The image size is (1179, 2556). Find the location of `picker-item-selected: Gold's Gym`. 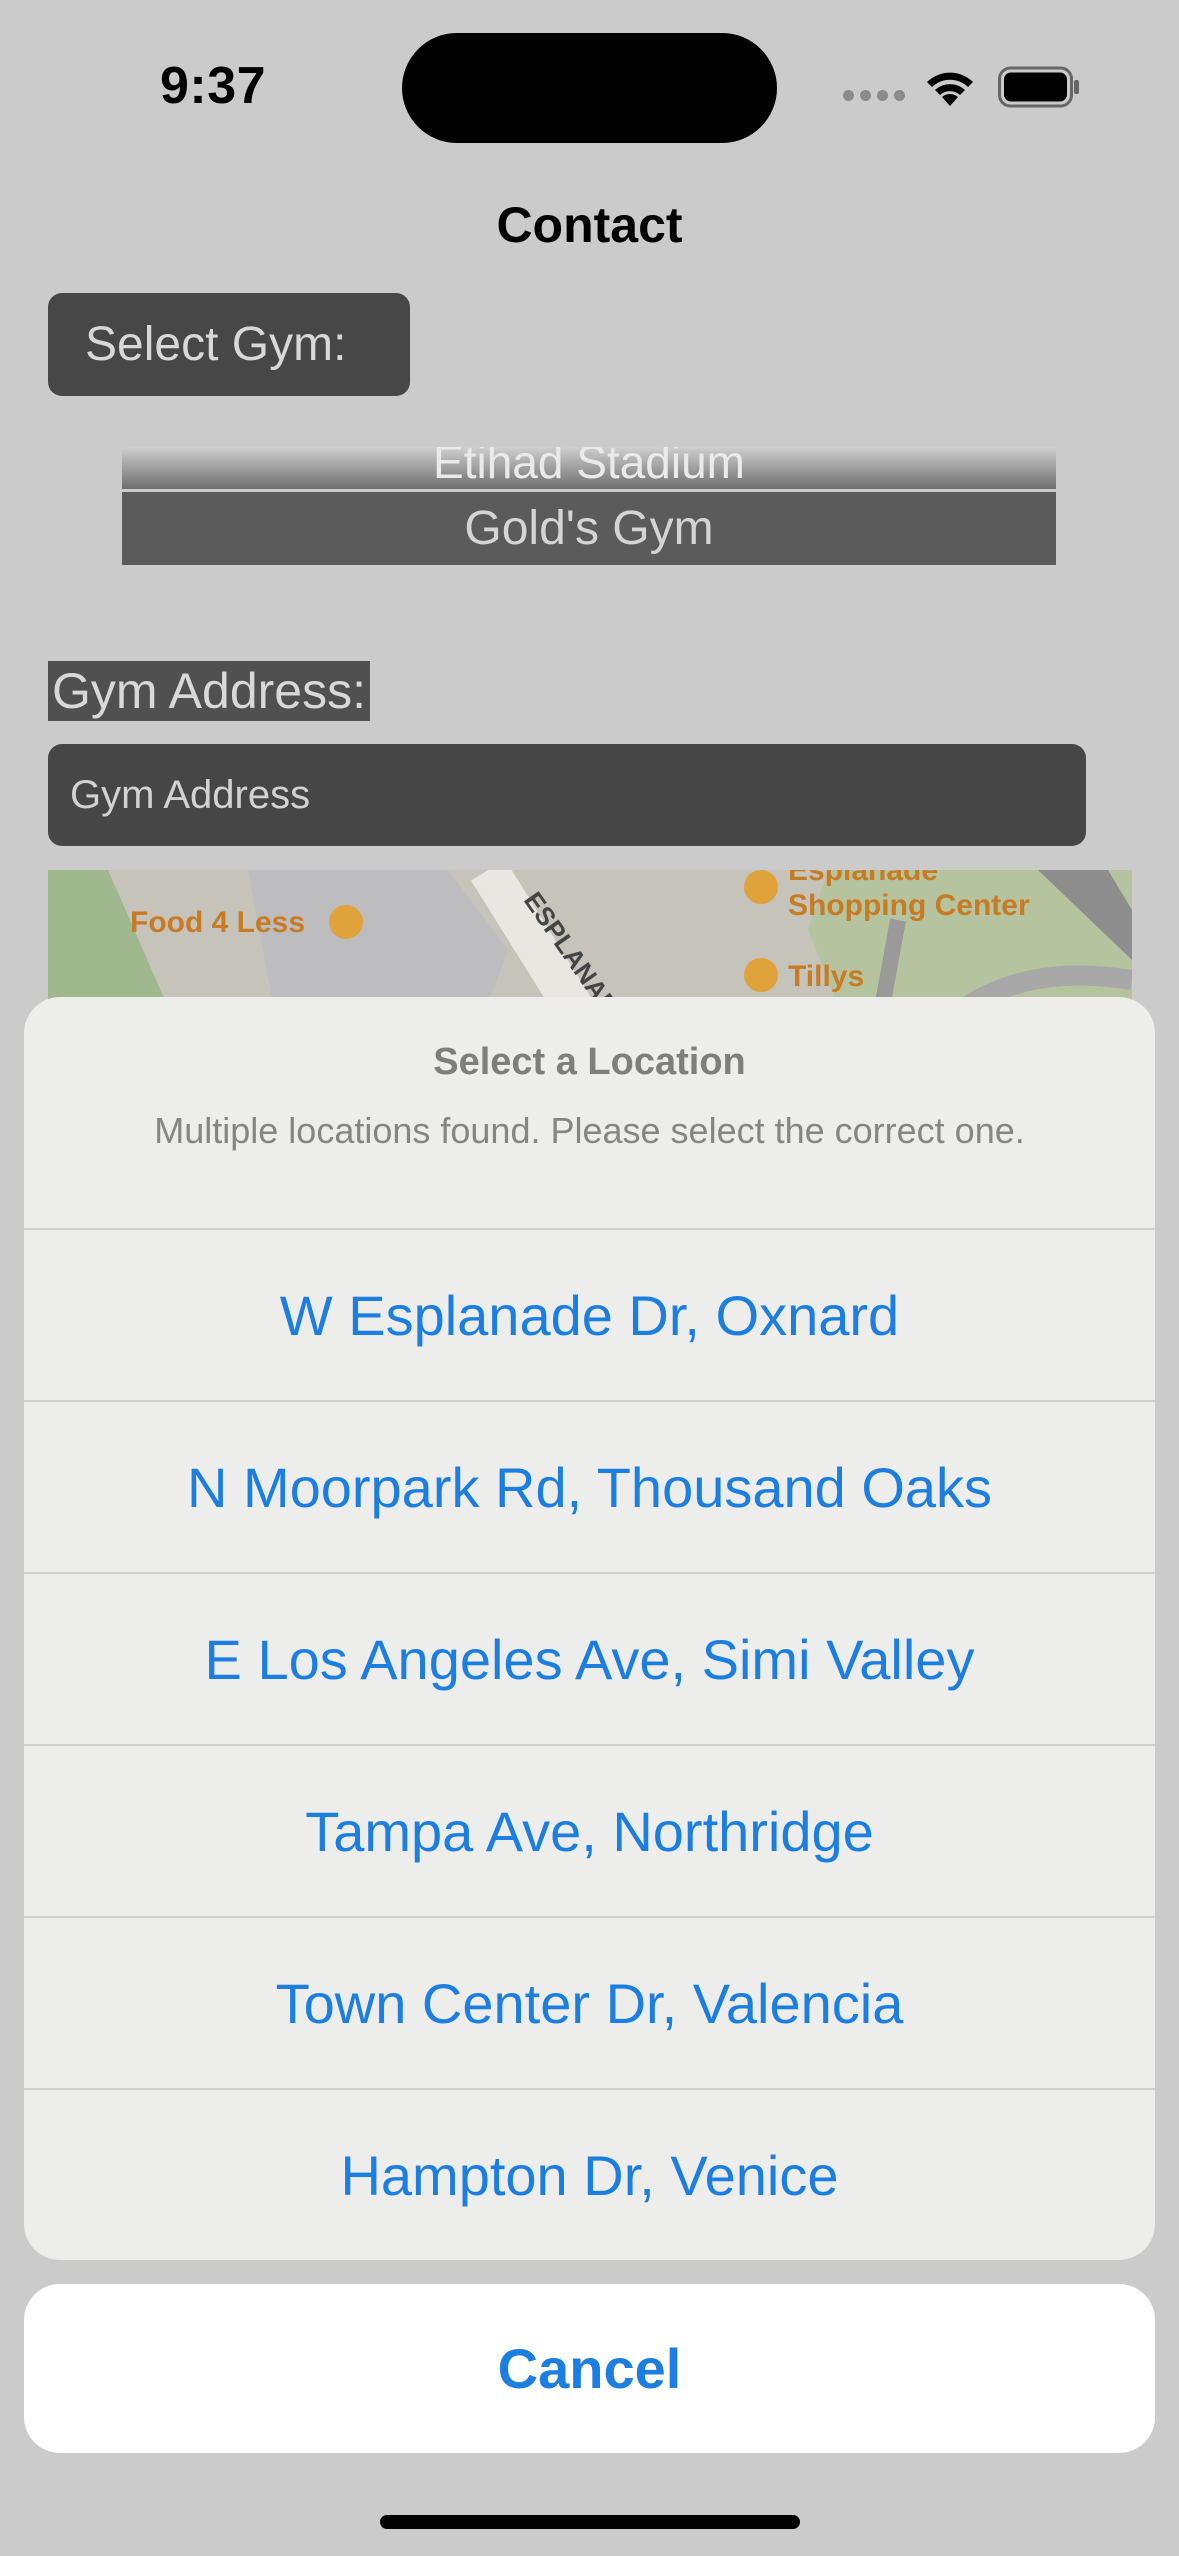

picker-item-selected: Gold's Gym is located at coordinates (589, 528).